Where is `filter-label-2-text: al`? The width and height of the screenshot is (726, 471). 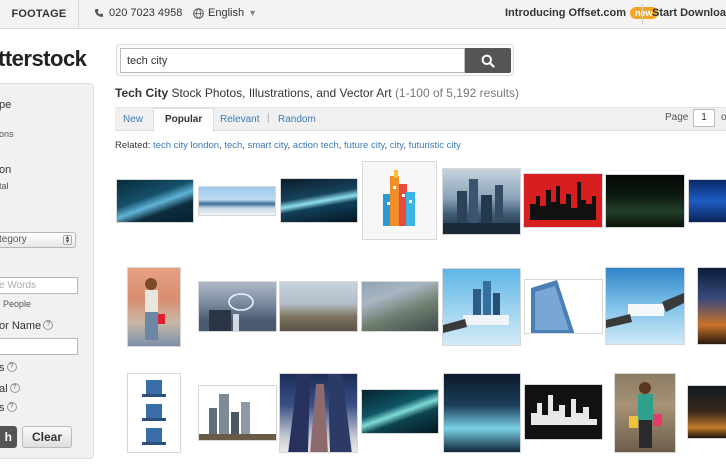 filter-label-2-text: al is located at coordinates (4, 389).